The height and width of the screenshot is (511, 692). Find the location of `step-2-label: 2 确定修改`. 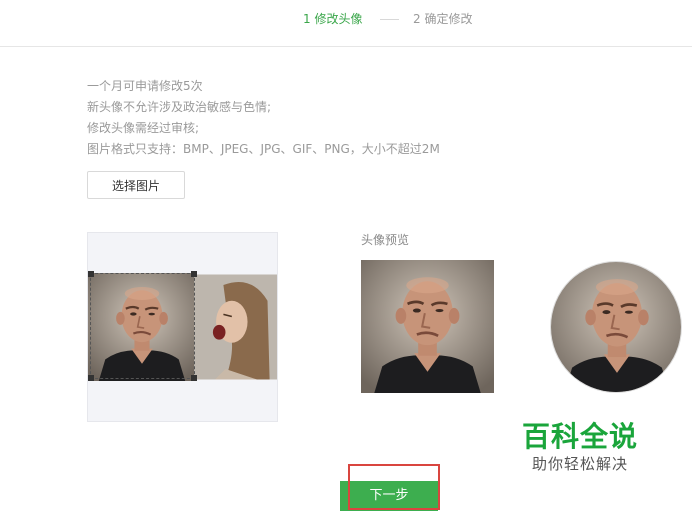

step-2-label: 2 确定修改 is located at coordinates (443, 19).